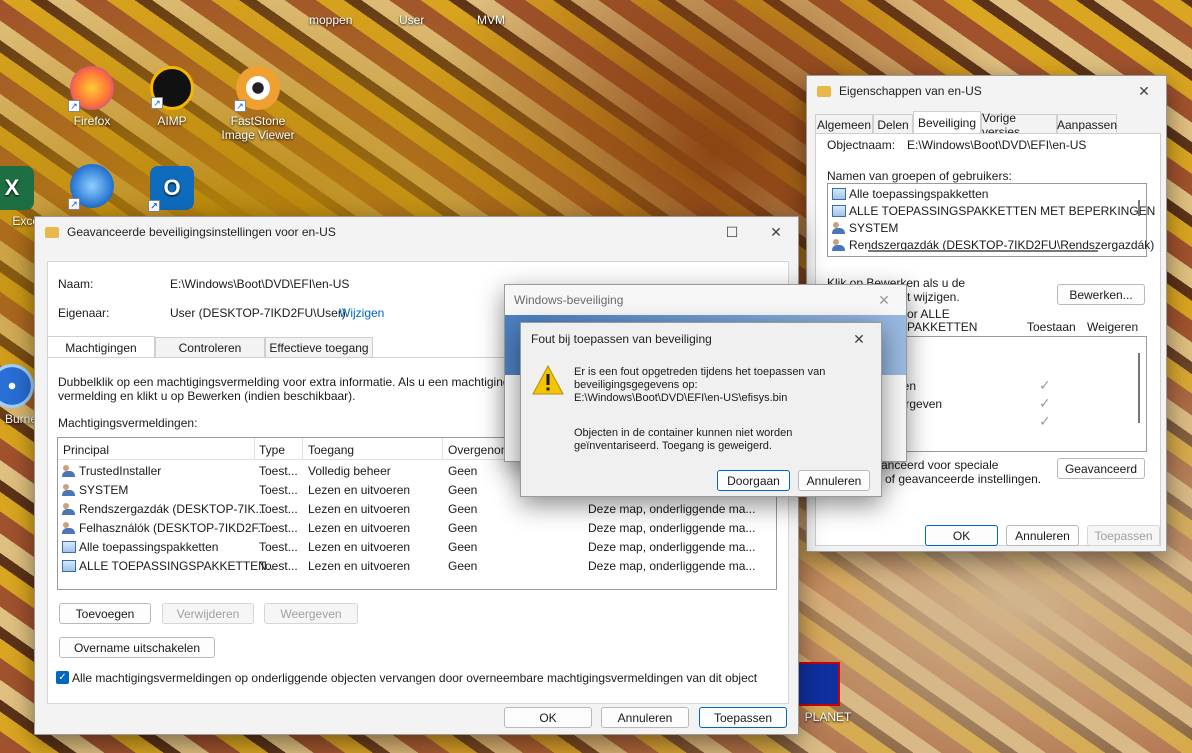  What do you see at coordinates (272, 450) in the screenshot?
I see `column-type: Type` at bounding box center [272, 450].